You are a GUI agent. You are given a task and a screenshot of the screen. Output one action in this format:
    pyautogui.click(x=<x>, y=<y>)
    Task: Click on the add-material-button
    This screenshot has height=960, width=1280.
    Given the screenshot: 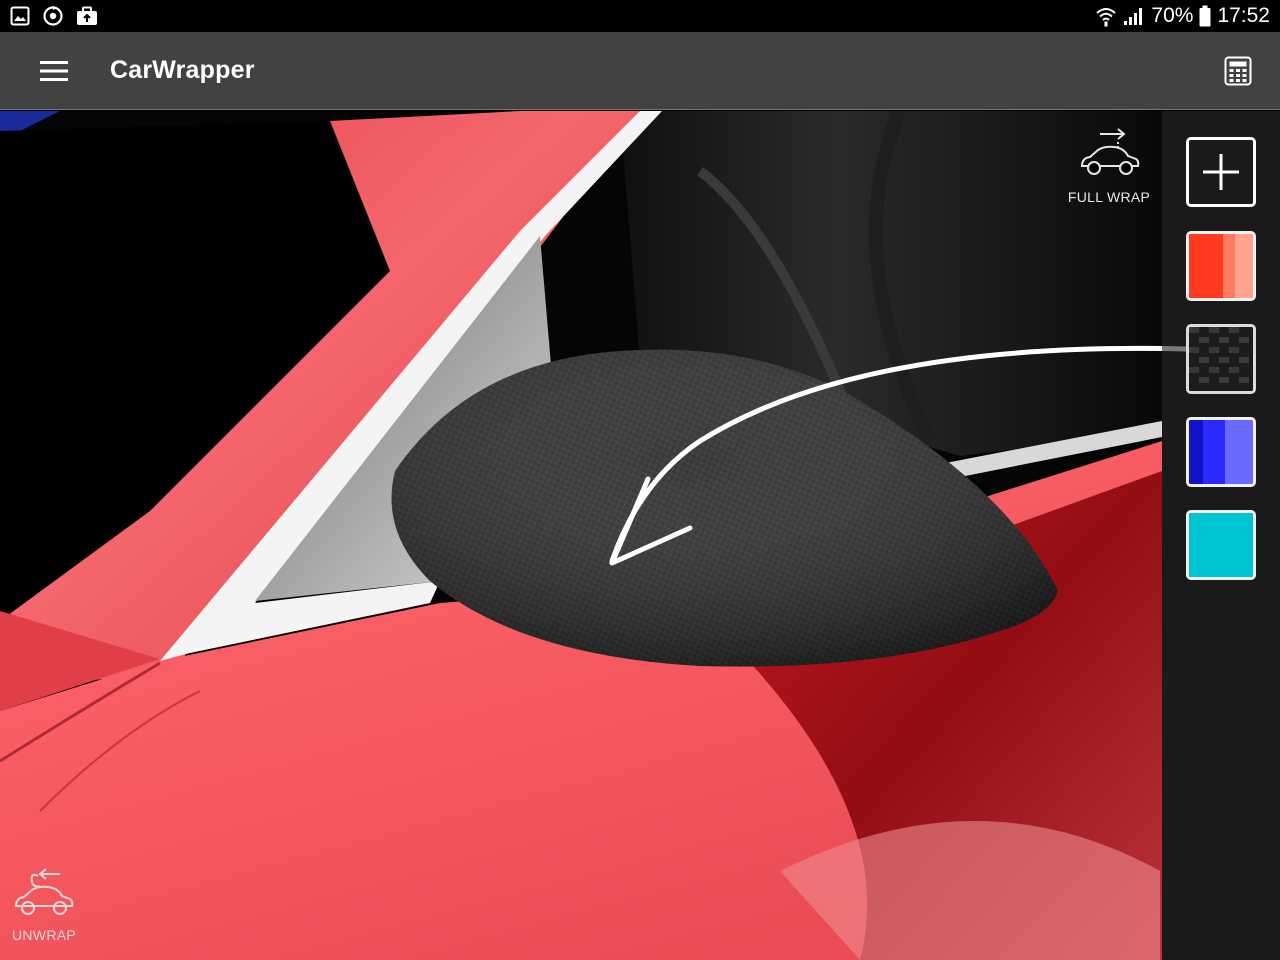 What is the action you would take?
    pyautogui.click(x=1221, y=172)
    